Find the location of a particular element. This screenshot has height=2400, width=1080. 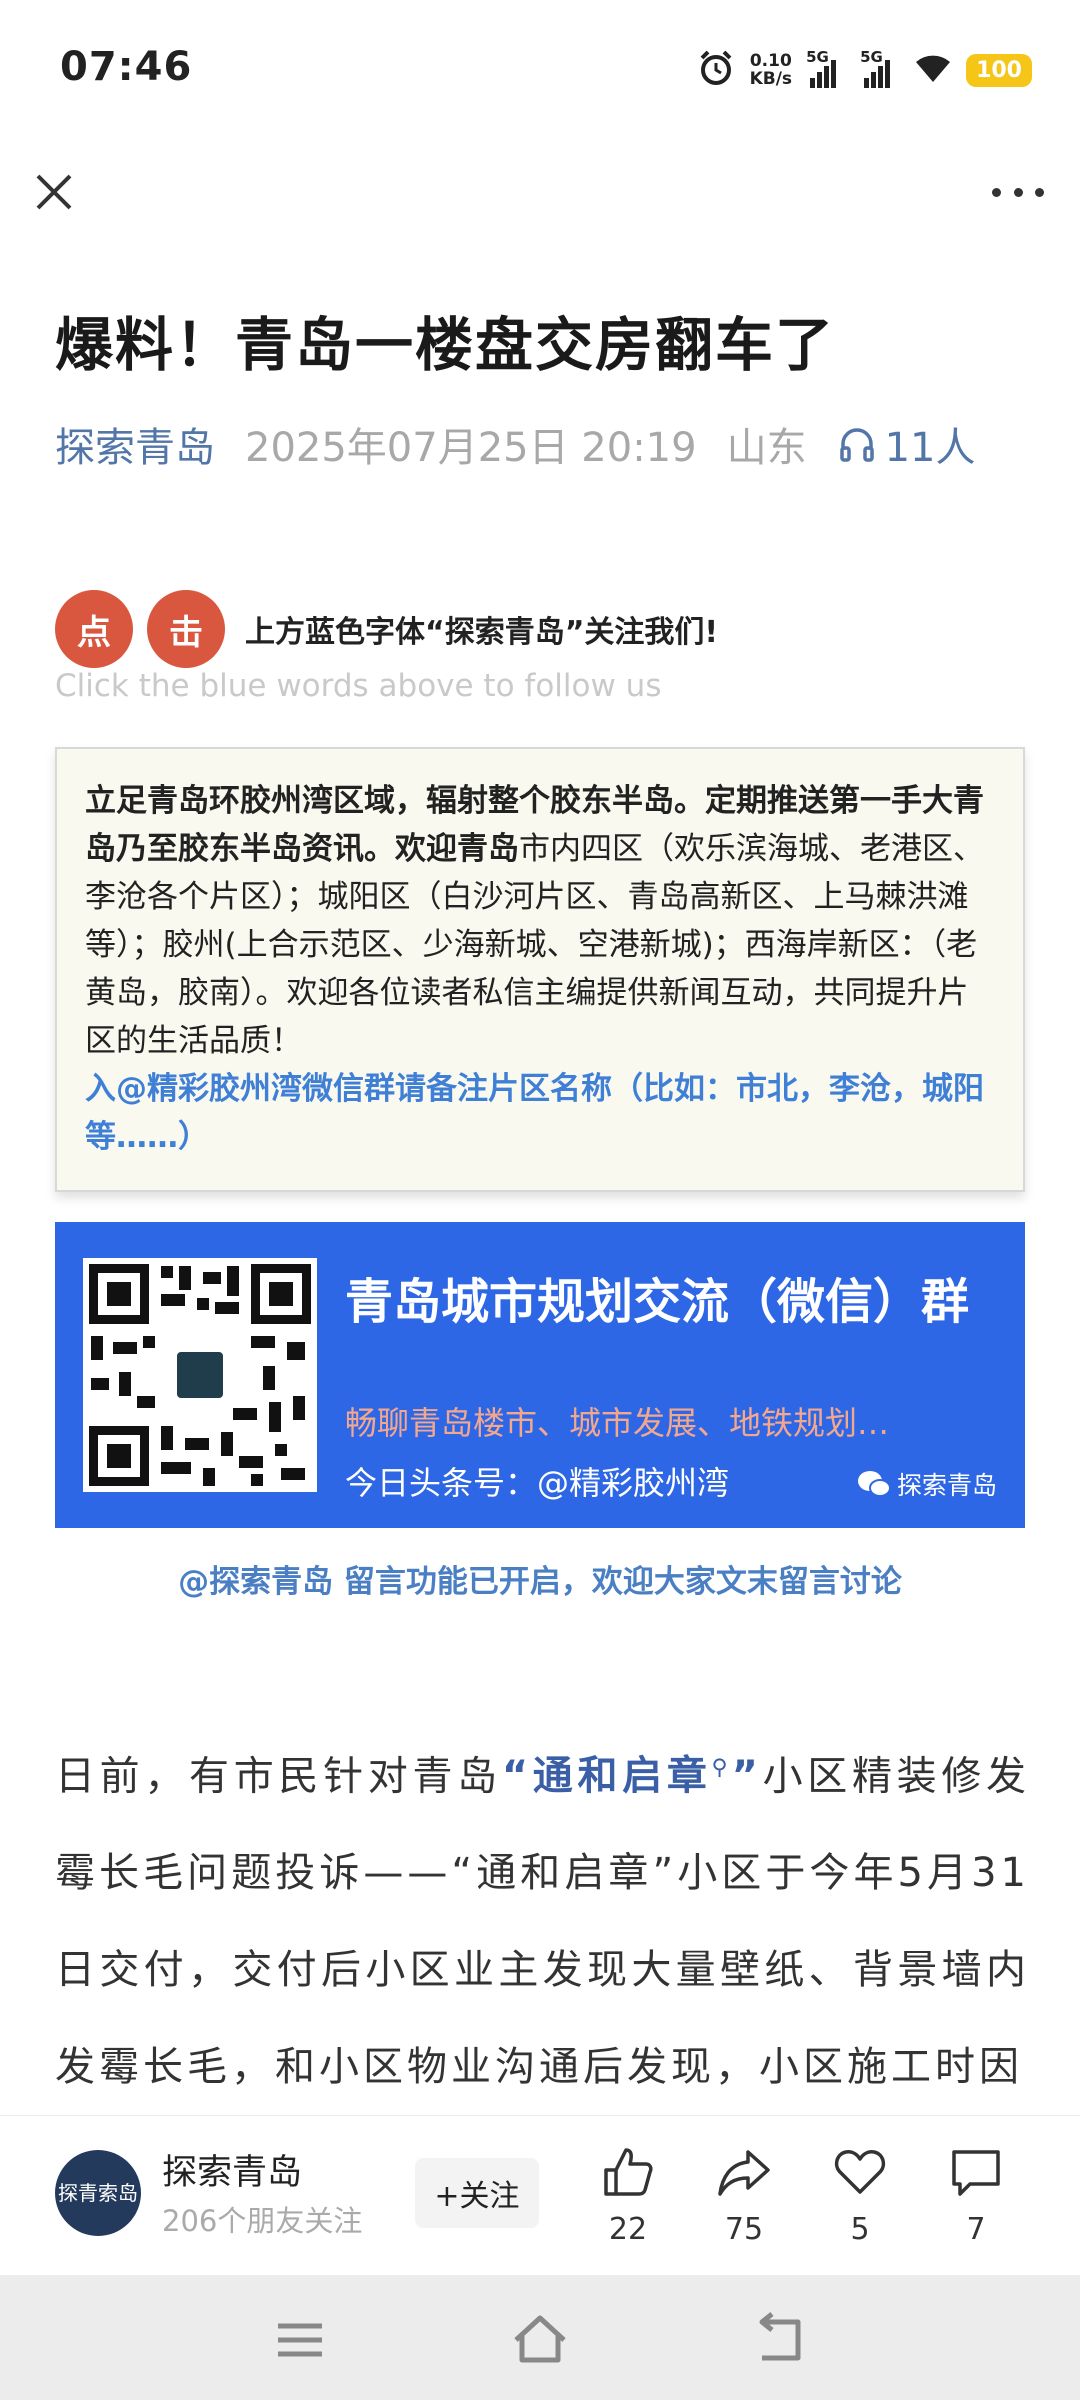

share-count: 75 is located at coordinates (744, 2229).